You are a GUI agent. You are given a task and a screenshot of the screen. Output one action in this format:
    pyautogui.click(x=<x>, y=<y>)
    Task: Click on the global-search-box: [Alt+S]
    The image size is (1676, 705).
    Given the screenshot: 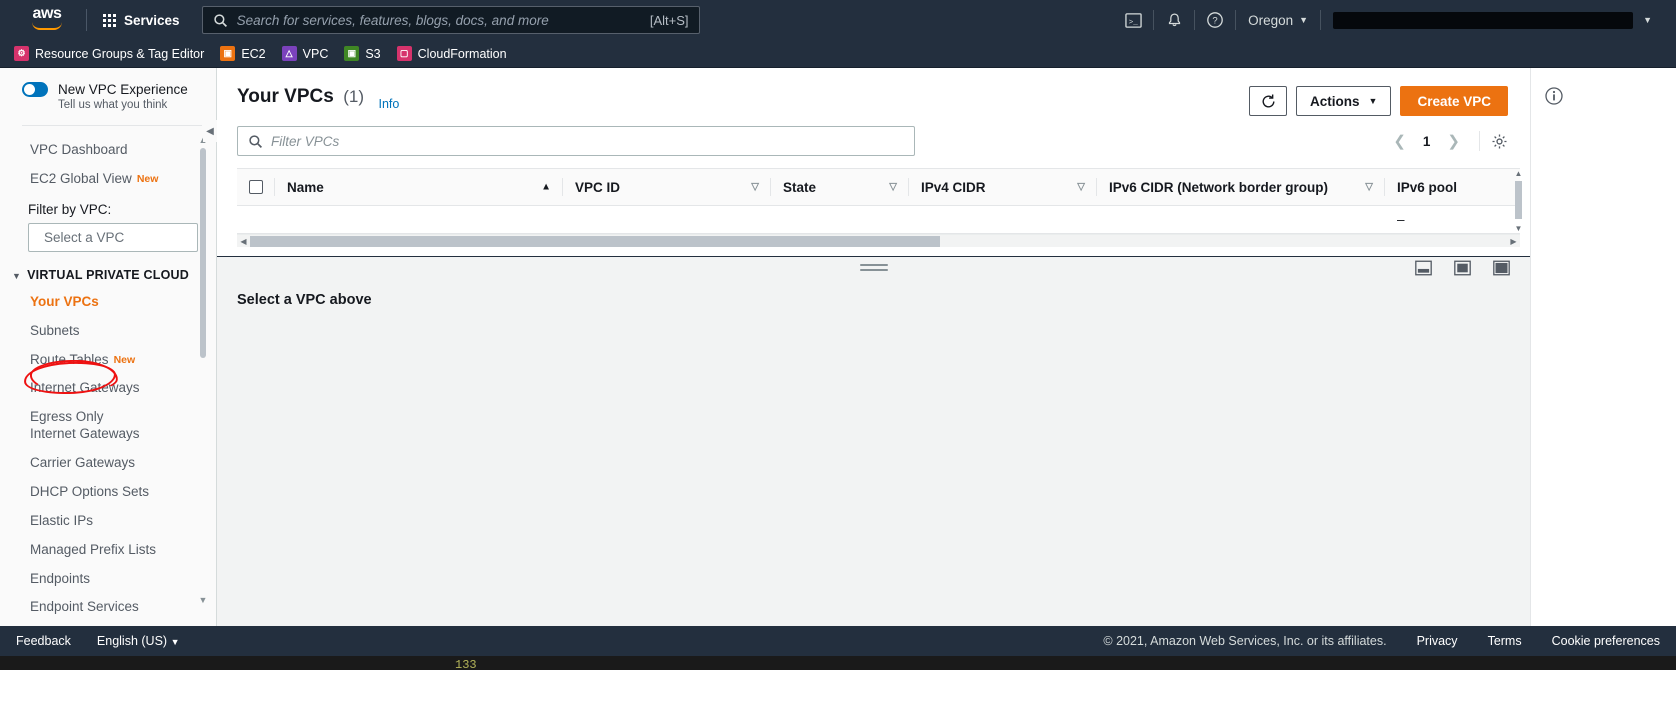 What is the action you would take?
    pyautogui.click(x=450, y=20)
    